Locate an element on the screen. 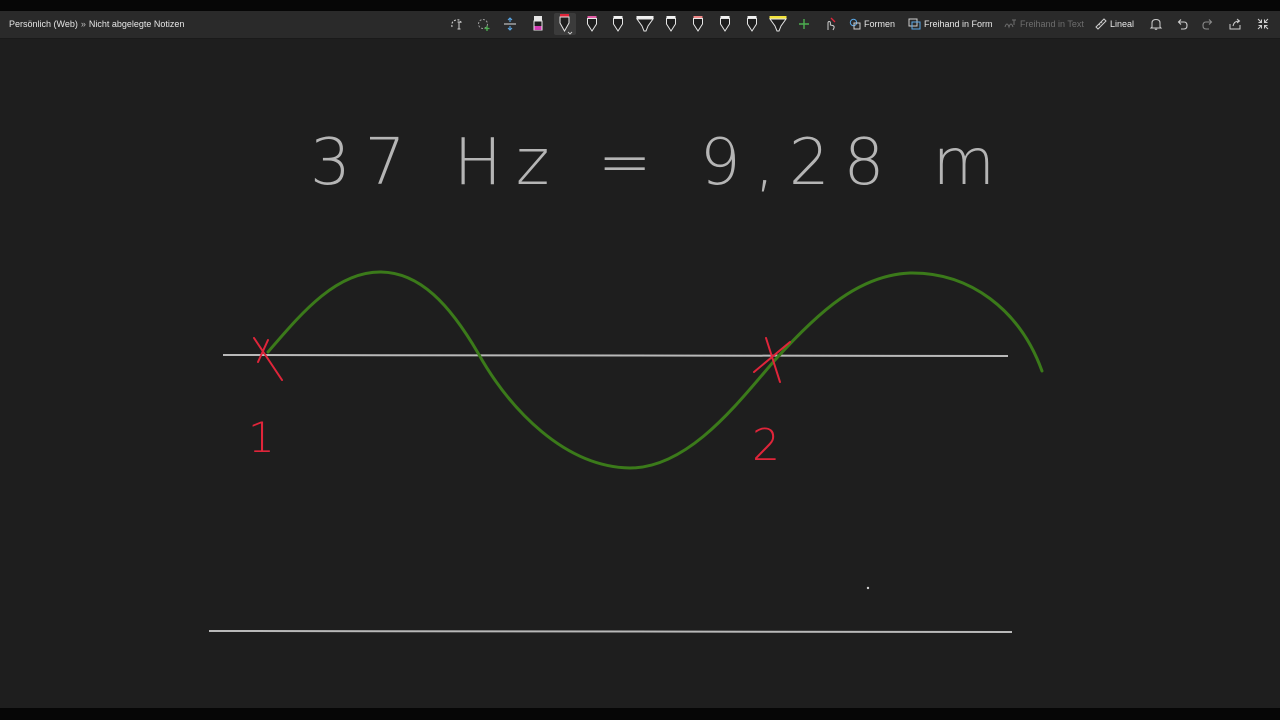 The height and width of the screenshot is (720, 1280). draw-with-touch-button is located at coordinates (830, 24).